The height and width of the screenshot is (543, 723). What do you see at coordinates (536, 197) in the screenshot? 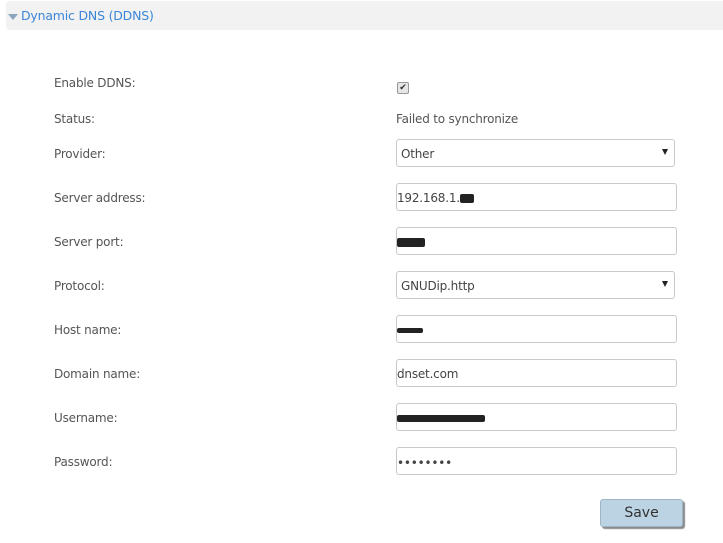
I see `server-address-input: 192.168.1.` at bounding box center [536, 197].